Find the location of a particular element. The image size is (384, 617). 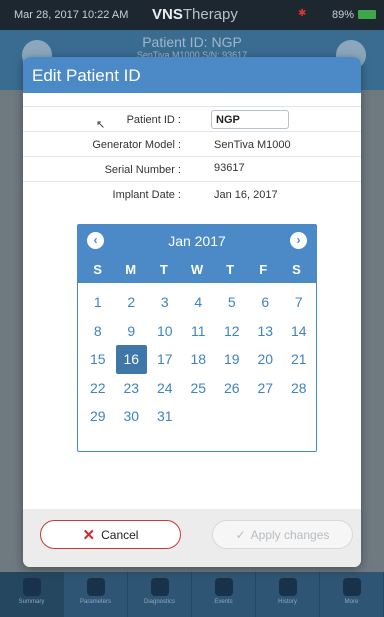

status-time: Mar 28, 2017 10:22 AM is located at coordinates (71, 15).